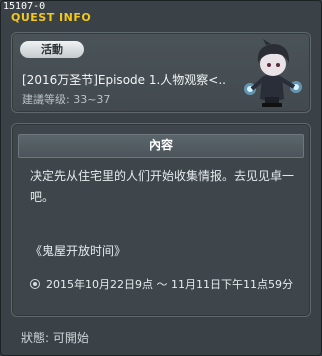 The image size is (322, 356). I want to click on npc-body, so click(272, 87).